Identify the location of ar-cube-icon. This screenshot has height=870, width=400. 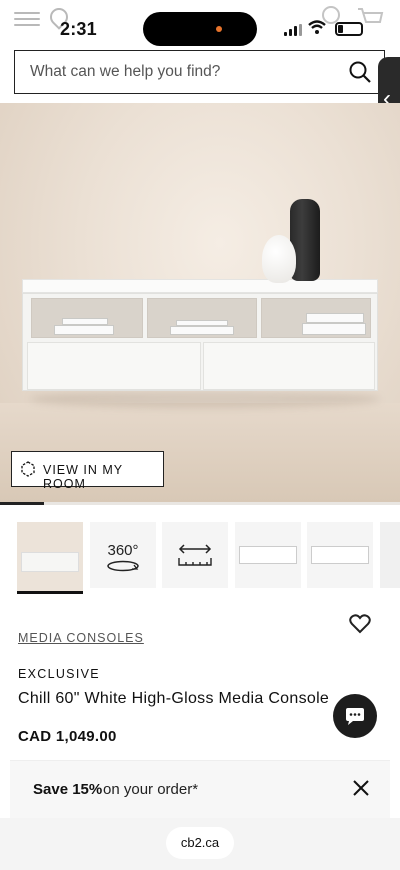
(28, 469).